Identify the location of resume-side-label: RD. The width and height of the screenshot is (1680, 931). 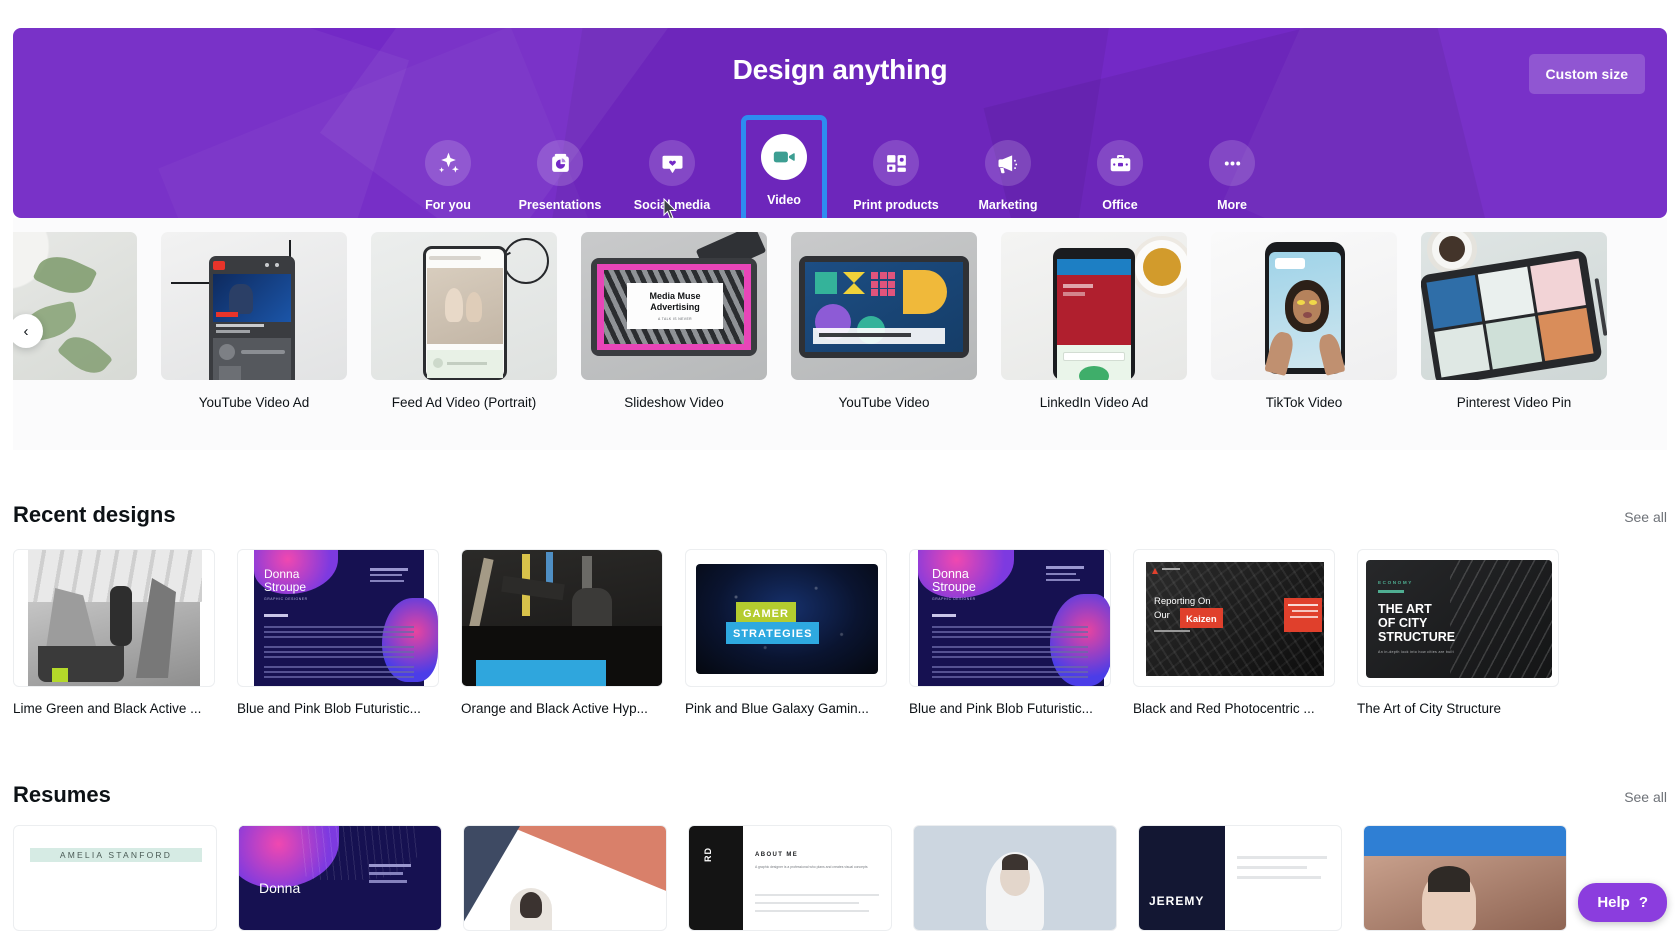
(708, 854).